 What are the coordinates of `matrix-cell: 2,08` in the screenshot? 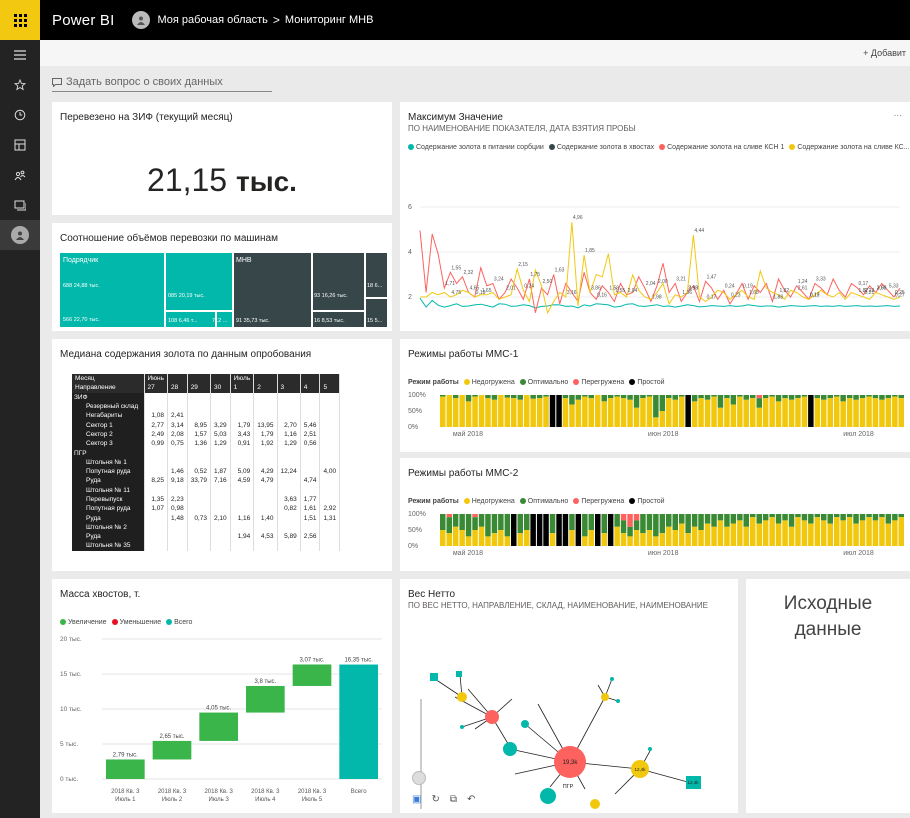 It's located at (177, 434).